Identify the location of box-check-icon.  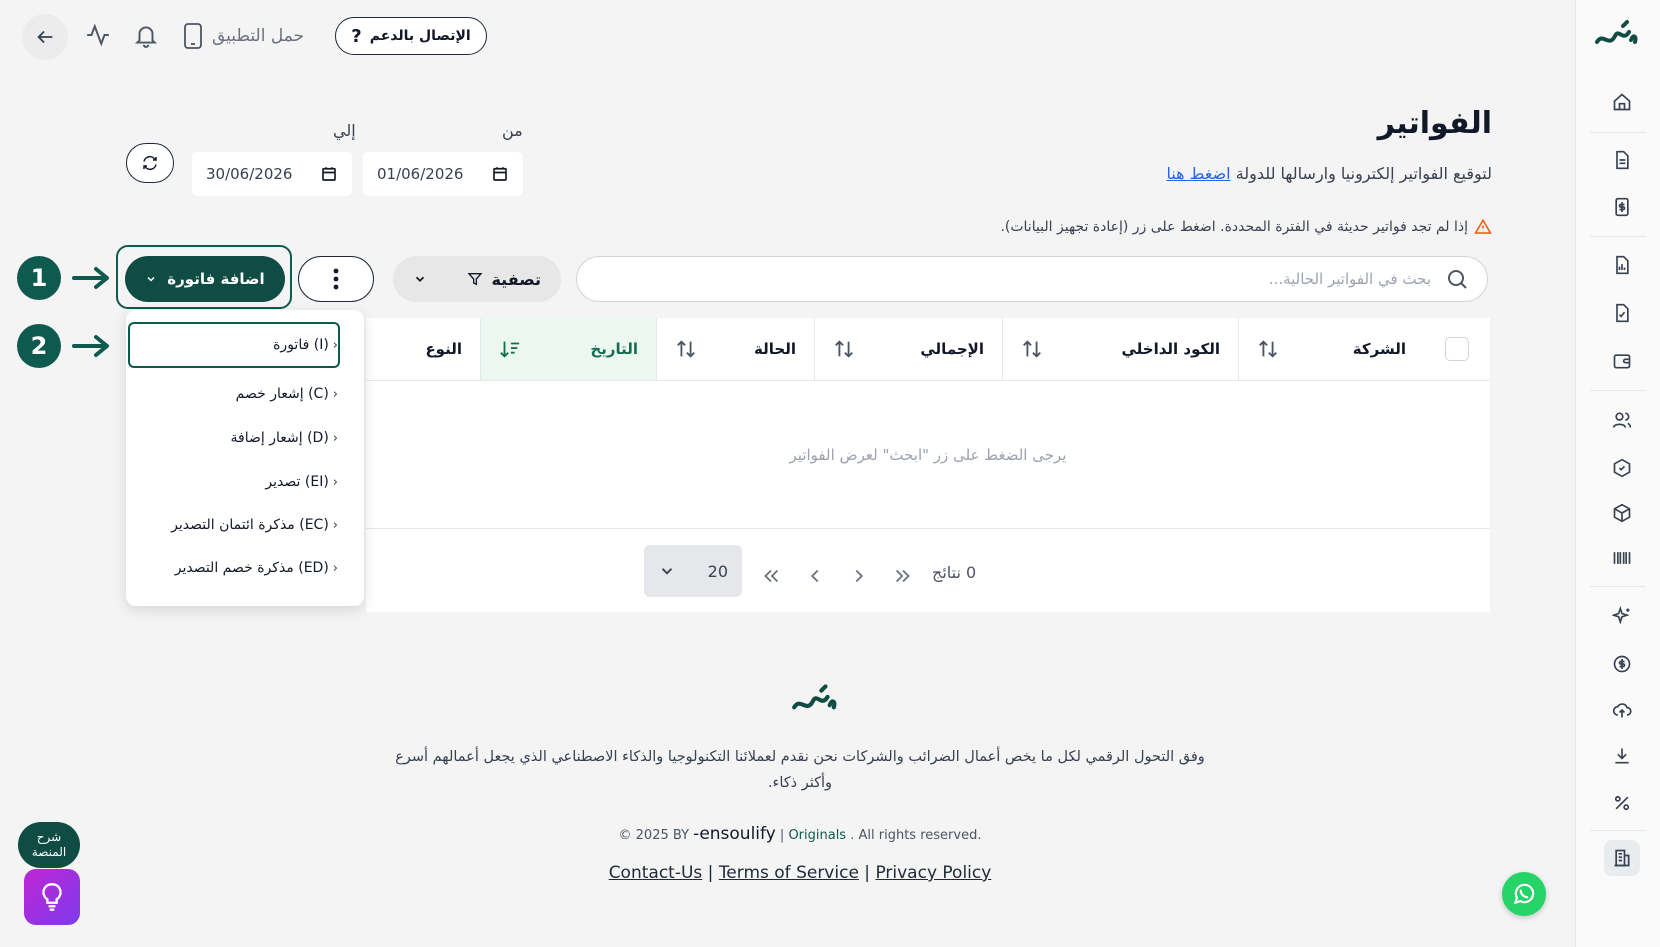
(1622, 468).